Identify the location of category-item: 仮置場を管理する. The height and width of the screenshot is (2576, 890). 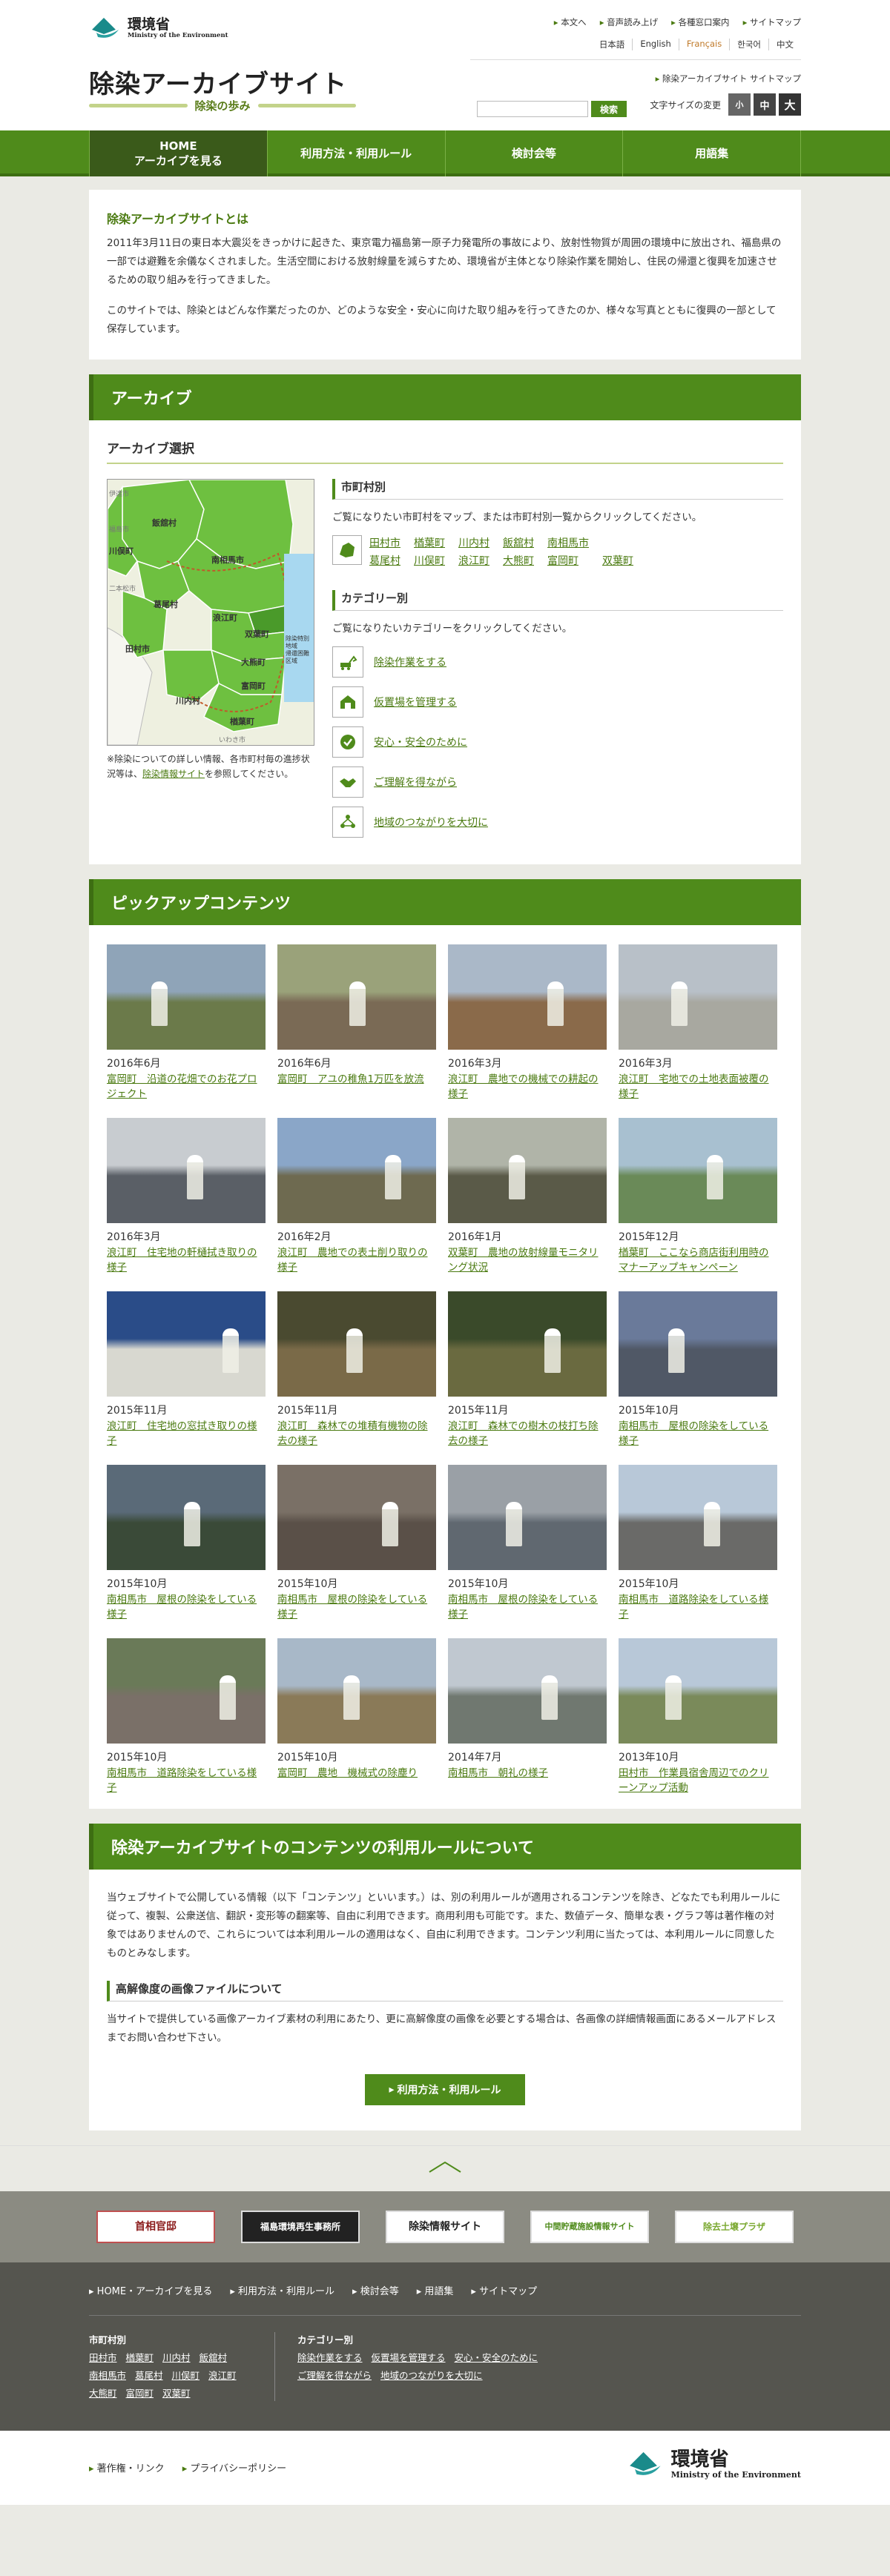
(557, 702).